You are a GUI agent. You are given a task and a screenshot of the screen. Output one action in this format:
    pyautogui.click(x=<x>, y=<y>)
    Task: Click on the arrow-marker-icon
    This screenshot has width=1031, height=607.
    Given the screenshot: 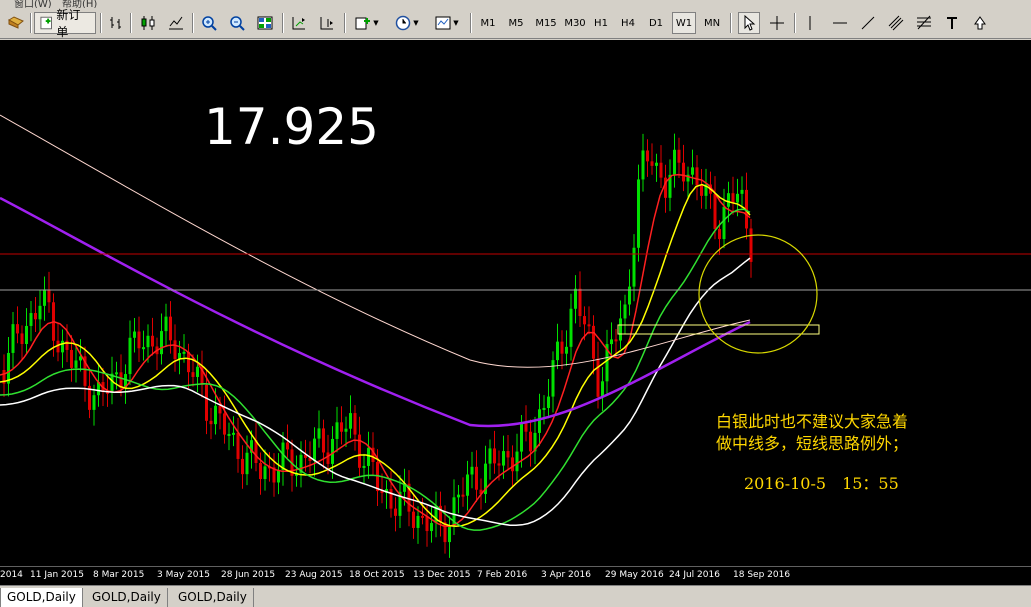 What is the action you would take?
    pyautogui.click(x=980, y=23)
    